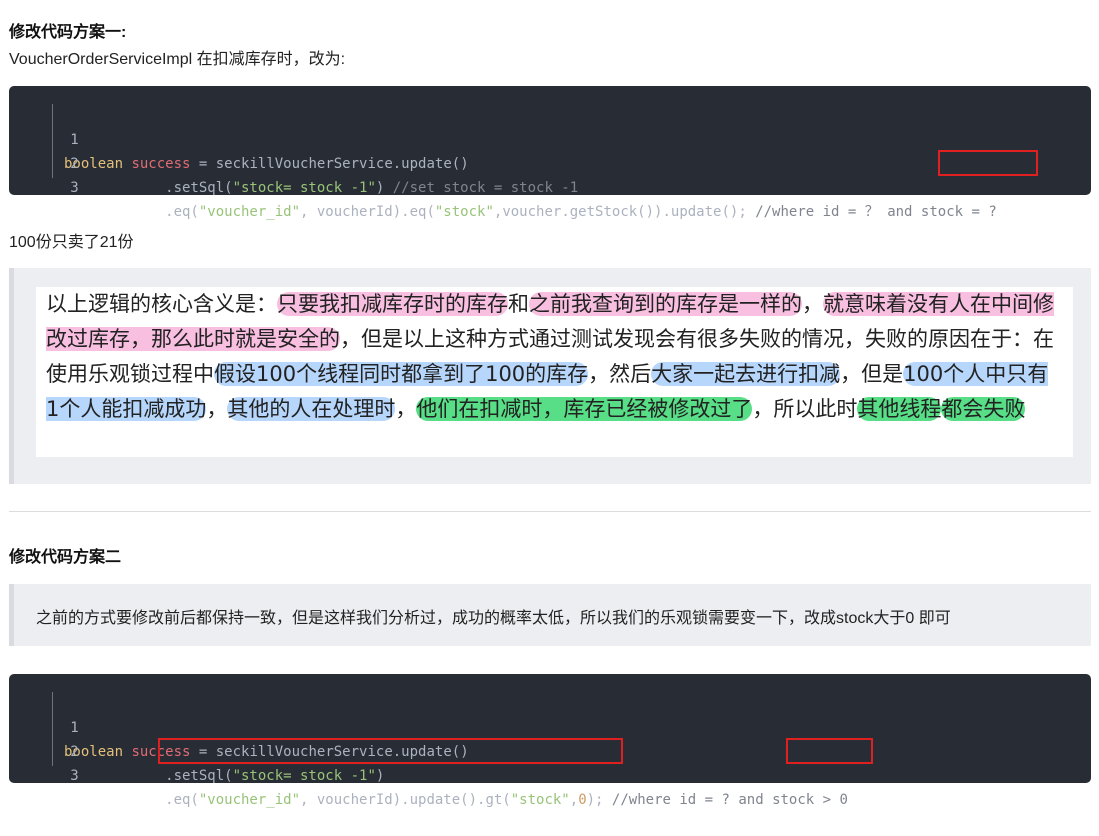  Describe the element at coordinates (729, 800) in the screenshot. I see `code-comment: //where id = ? and stock > 0` at that location.